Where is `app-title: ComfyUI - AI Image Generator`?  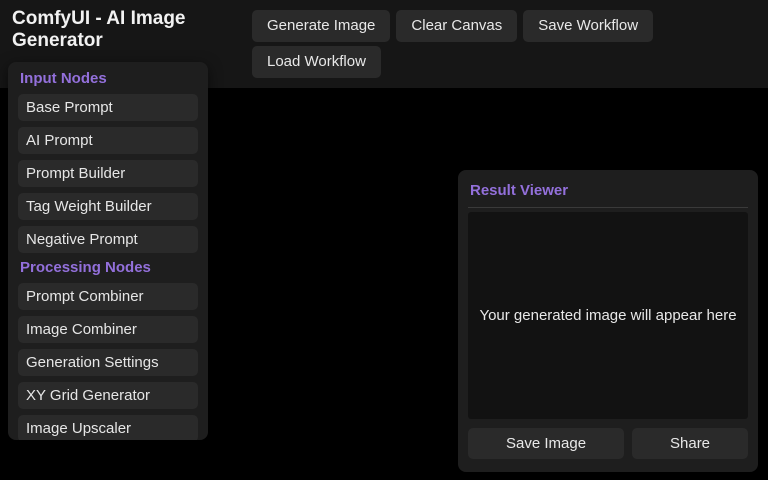 app-title: ComfyUI - AI Image Generator is located at coordinates (99, 29).